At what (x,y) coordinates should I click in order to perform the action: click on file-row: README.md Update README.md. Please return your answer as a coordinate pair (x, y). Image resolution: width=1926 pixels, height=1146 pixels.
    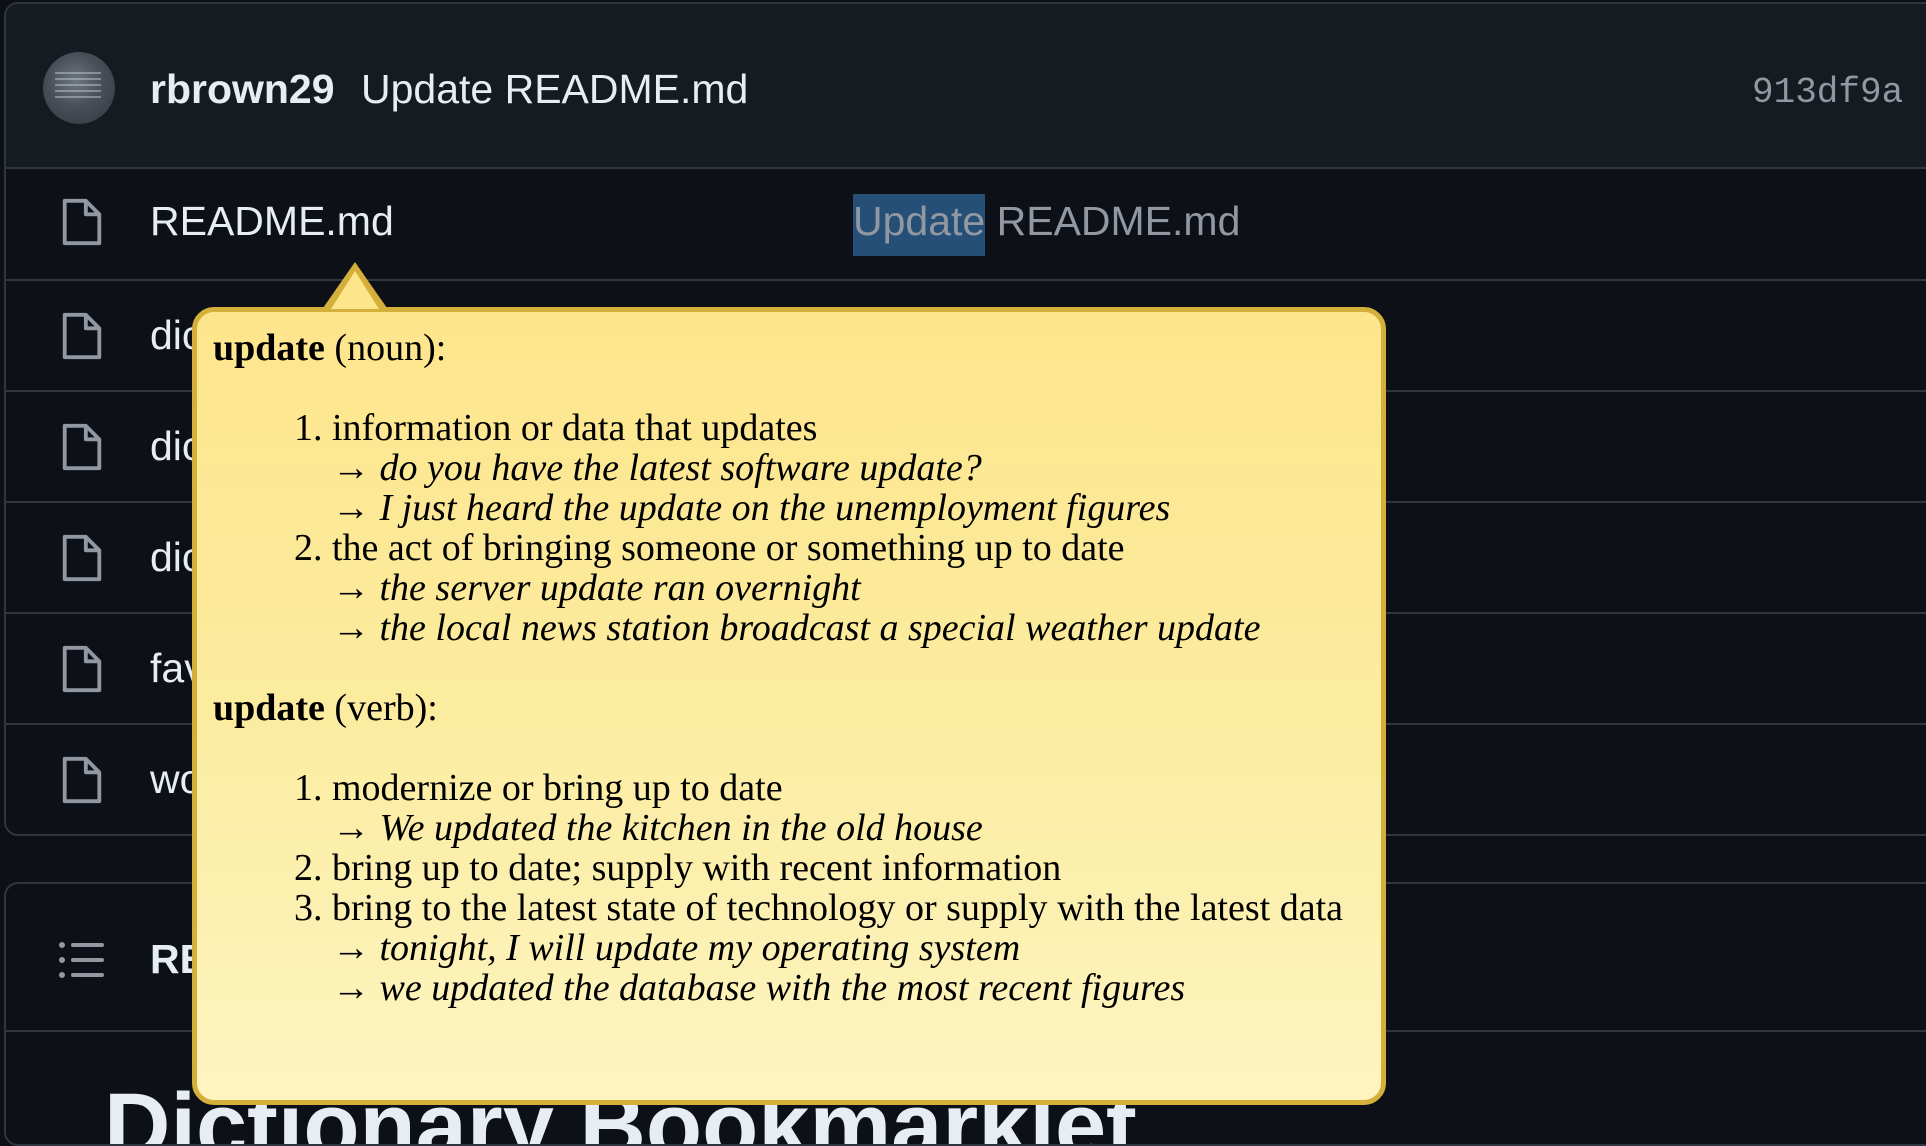
    Looking at the image, I should click on (966, 222).